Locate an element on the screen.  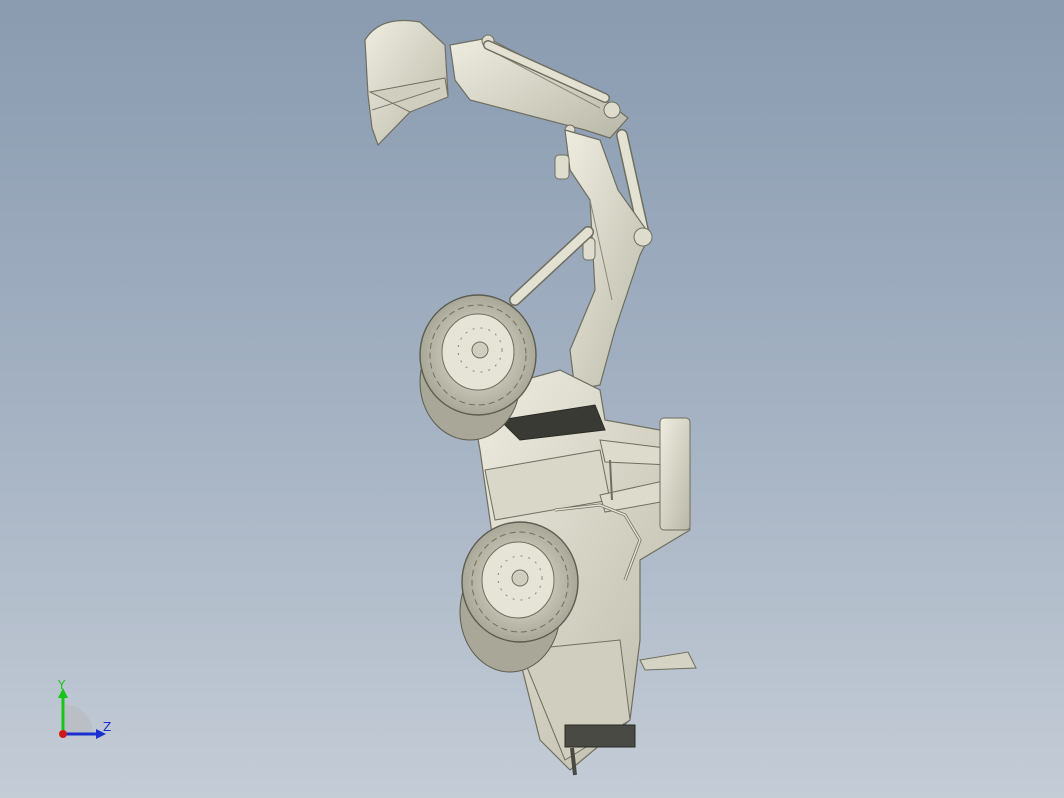
boom-cylinder is located at coordinates (551, 266).